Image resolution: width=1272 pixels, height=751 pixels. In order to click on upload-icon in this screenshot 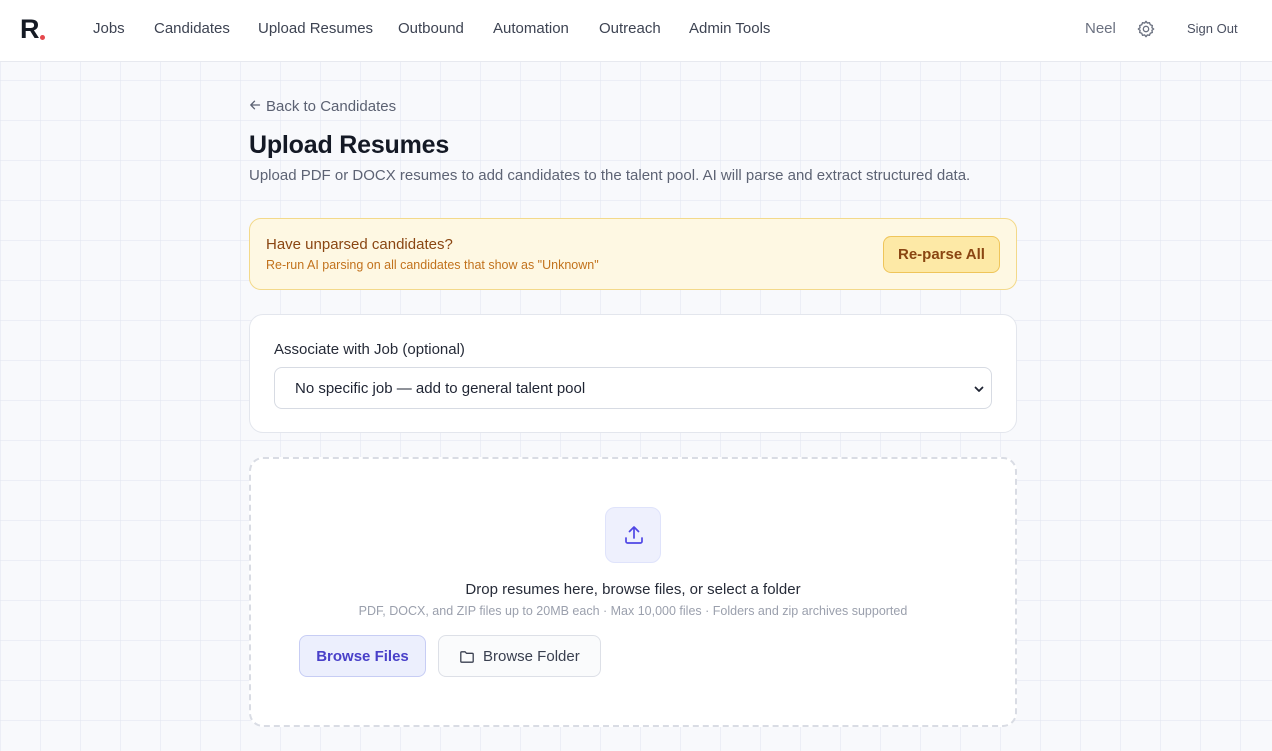, I will do `click(634, 535)`.